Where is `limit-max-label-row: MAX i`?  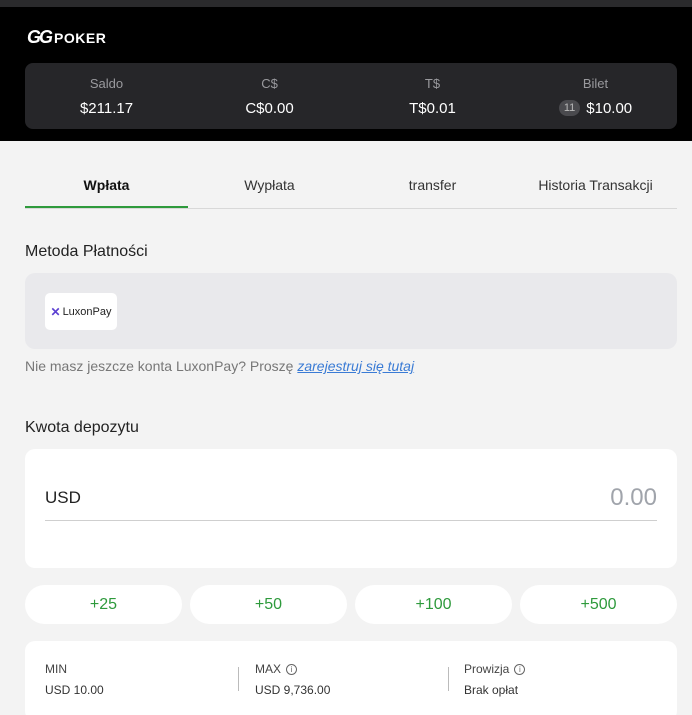 limit-max-label-row: MAX i is located at coordinates (292, 669).